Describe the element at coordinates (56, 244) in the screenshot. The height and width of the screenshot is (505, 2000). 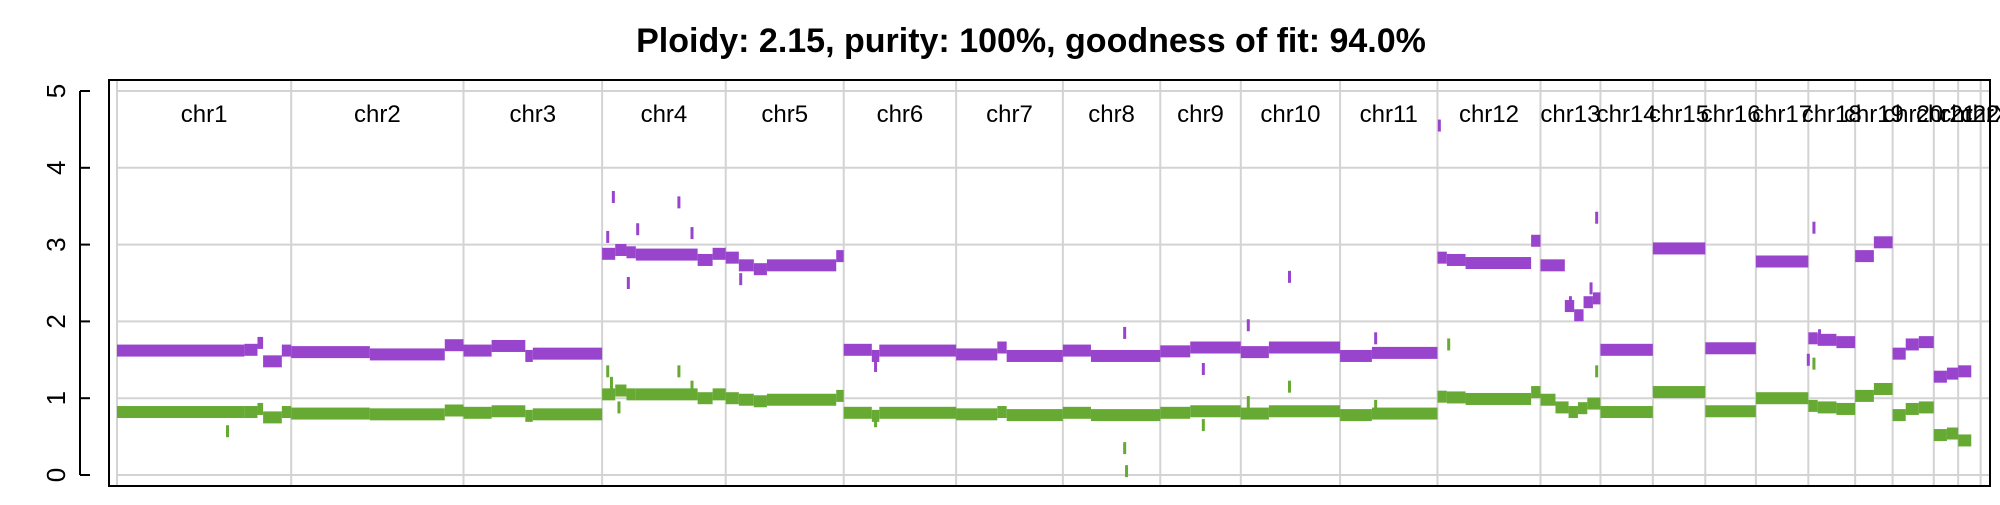
I see `y-tick-label: 3` at that location.